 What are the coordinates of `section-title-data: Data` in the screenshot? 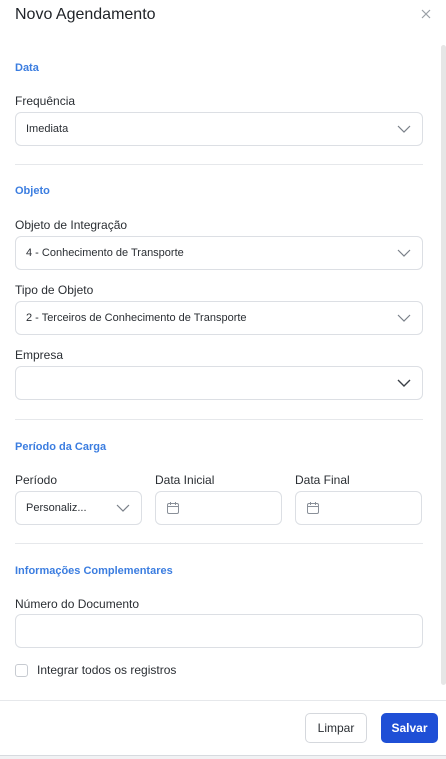 It's located at (27, 68).